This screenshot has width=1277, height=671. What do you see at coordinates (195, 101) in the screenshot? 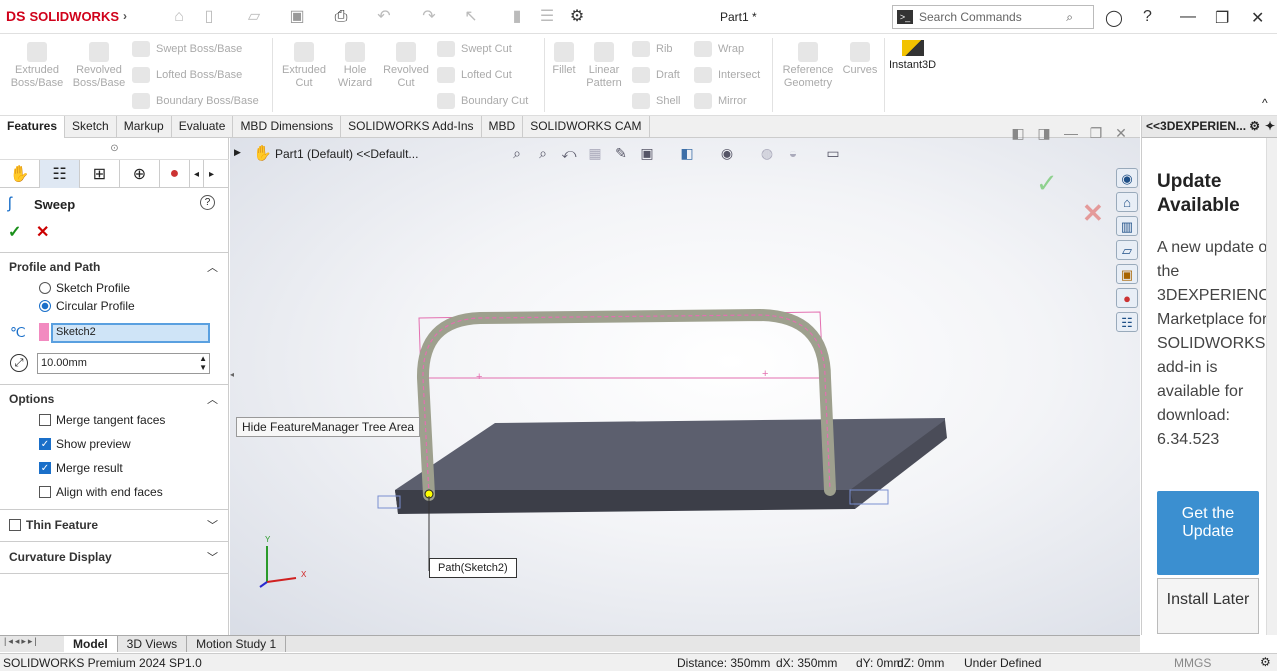
I see `boundary-boss-button: Boundary Boss/Base` at bounding box center [195, 101].